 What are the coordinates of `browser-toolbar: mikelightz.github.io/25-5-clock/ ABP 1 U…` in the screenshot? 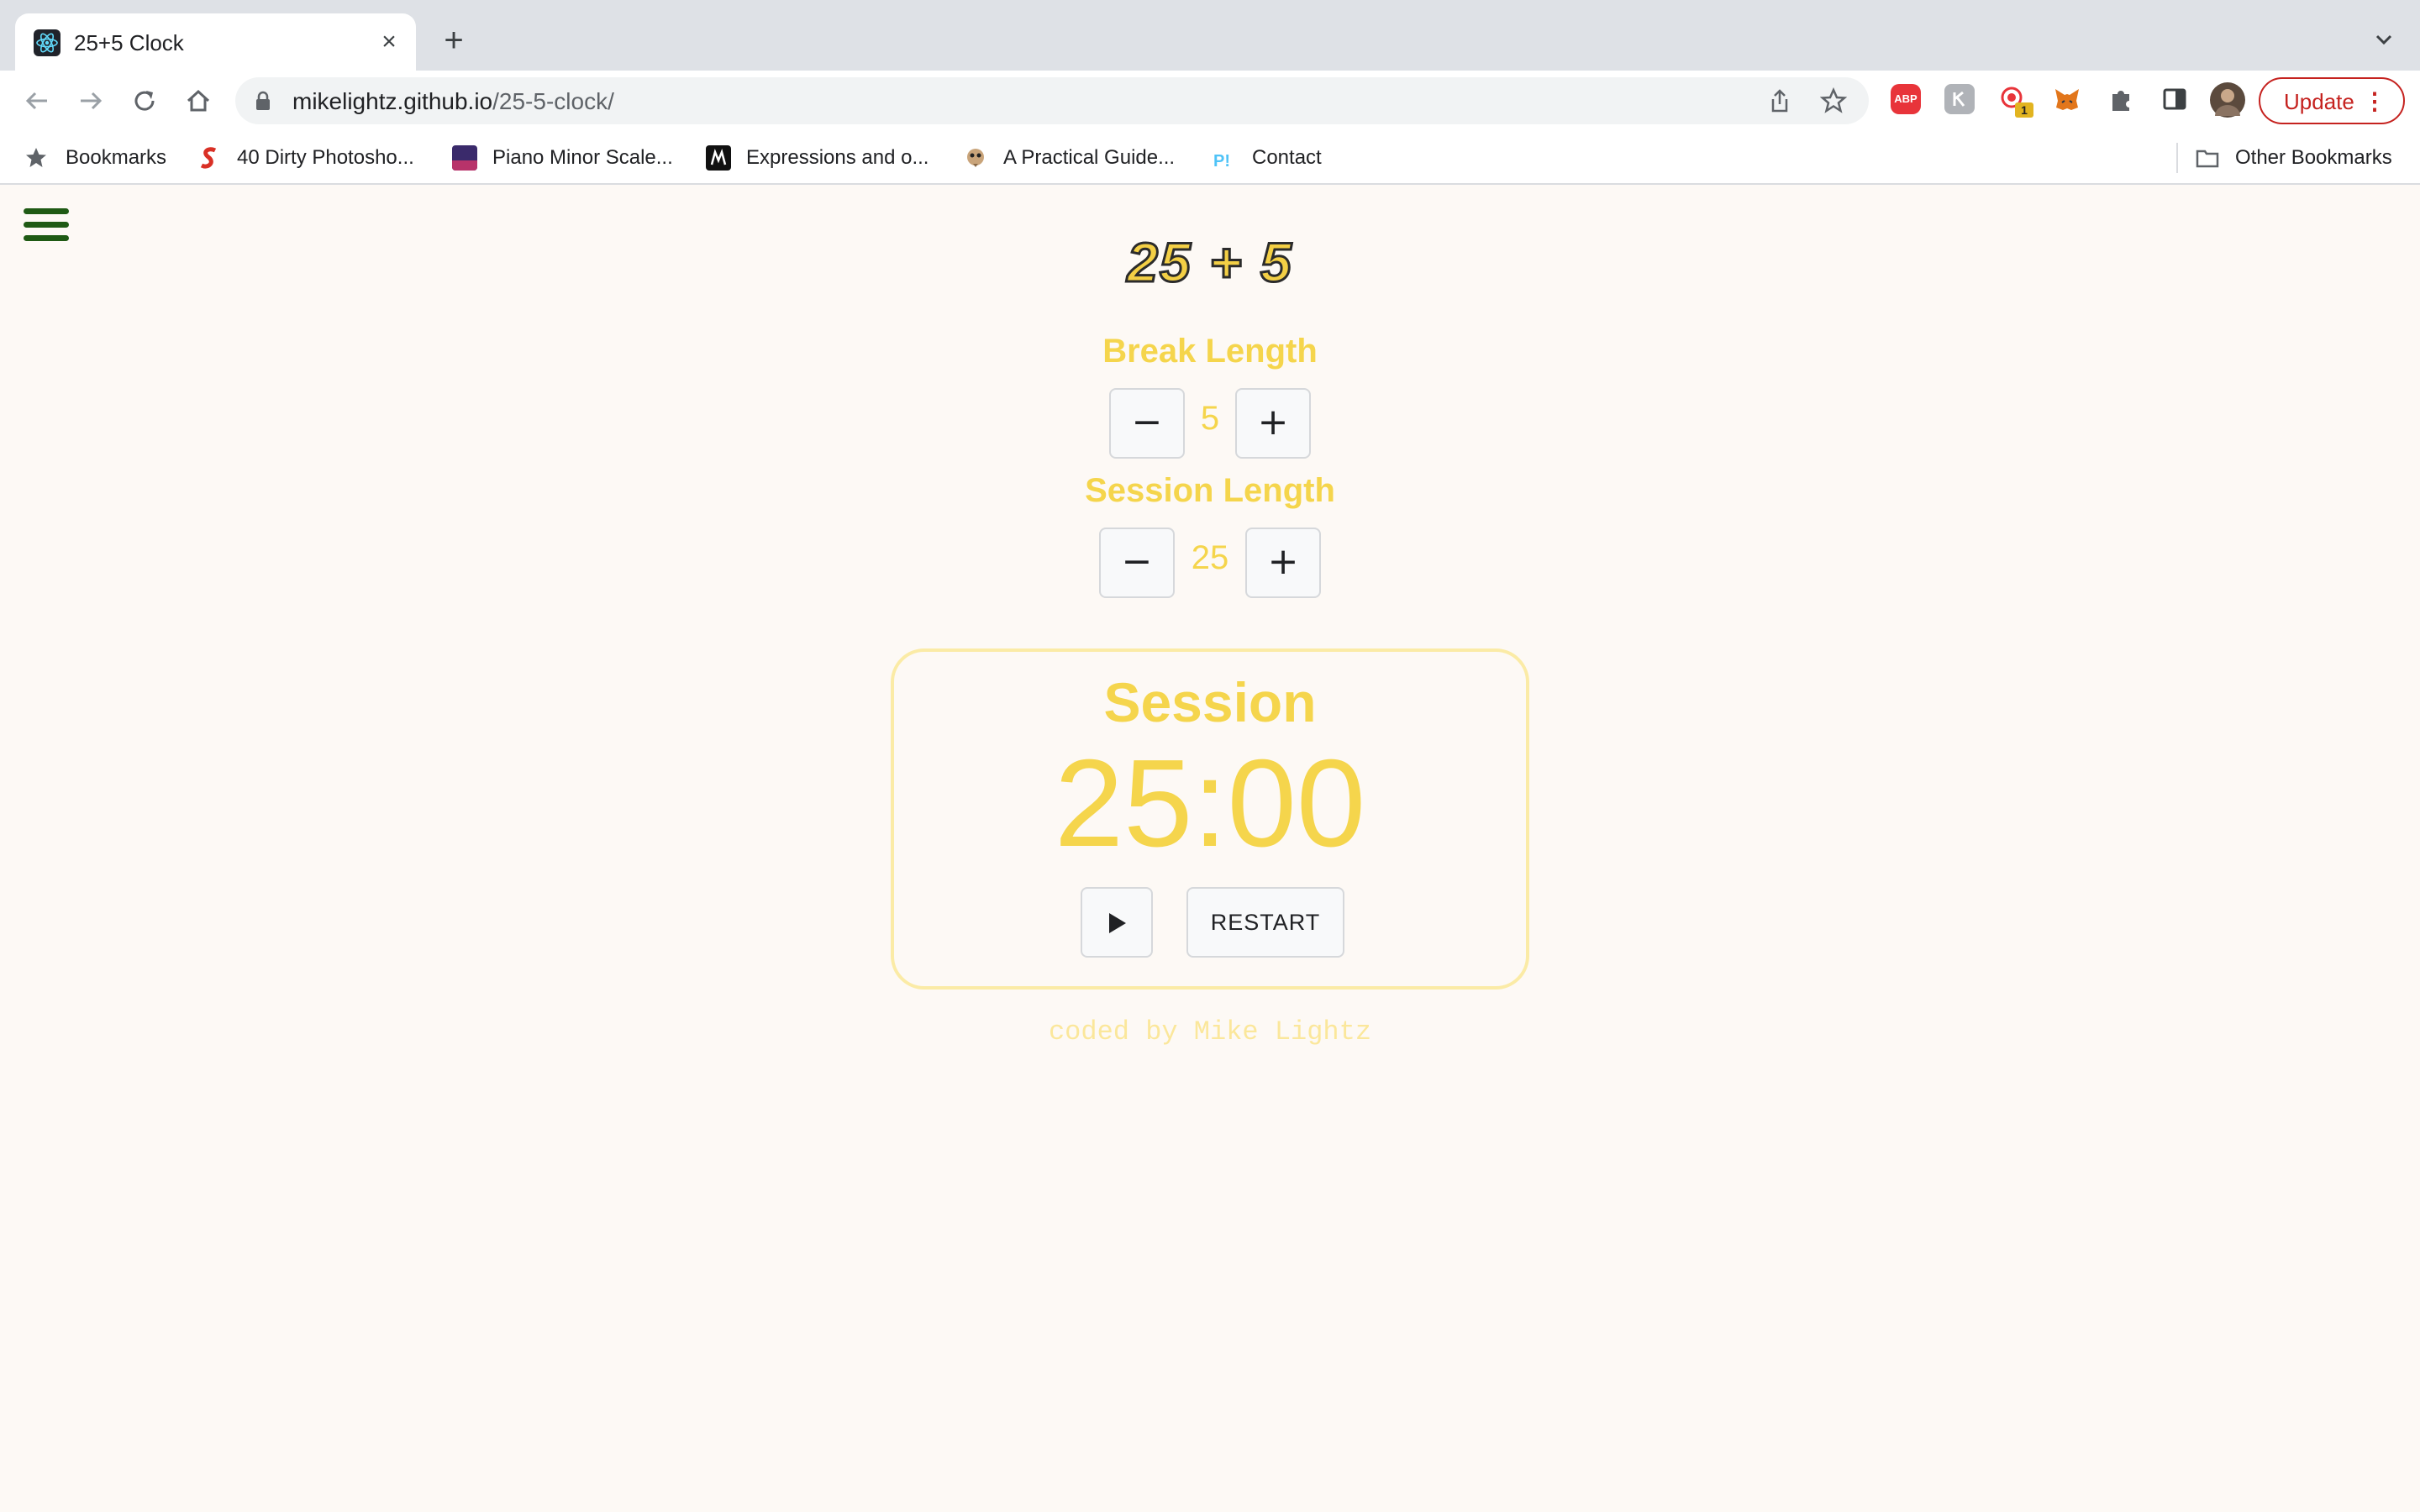 It's located at (1210, 101).